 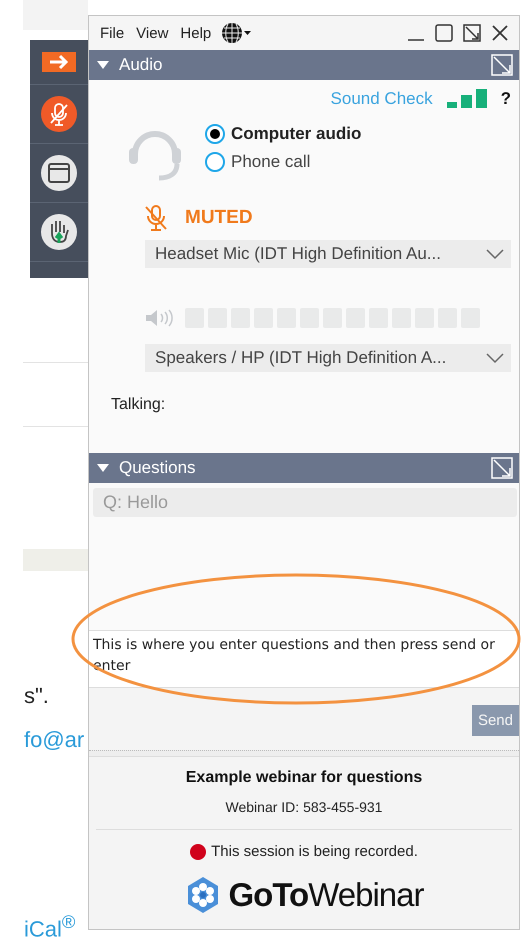 I want to click on product-logo-text: GoToWebinar, so click(x=326, y=895).